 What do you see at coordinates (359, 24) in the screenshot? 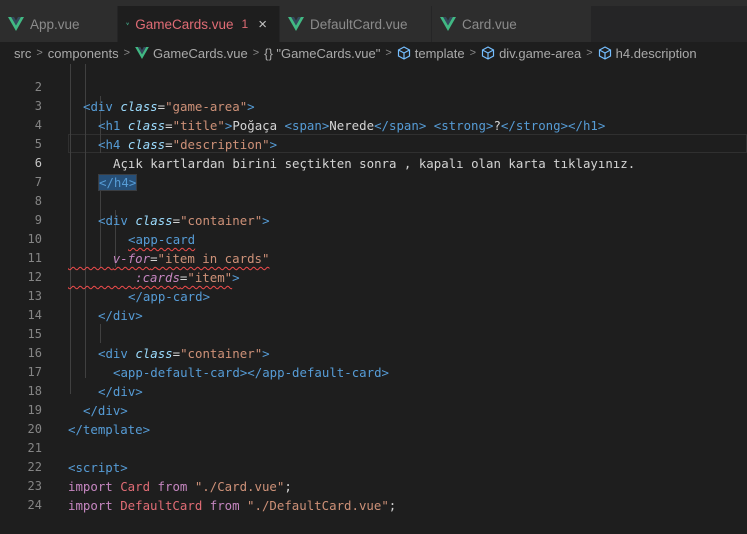
I see `tab-label: DefaultCard.vue` at bounding box center [359, 24].